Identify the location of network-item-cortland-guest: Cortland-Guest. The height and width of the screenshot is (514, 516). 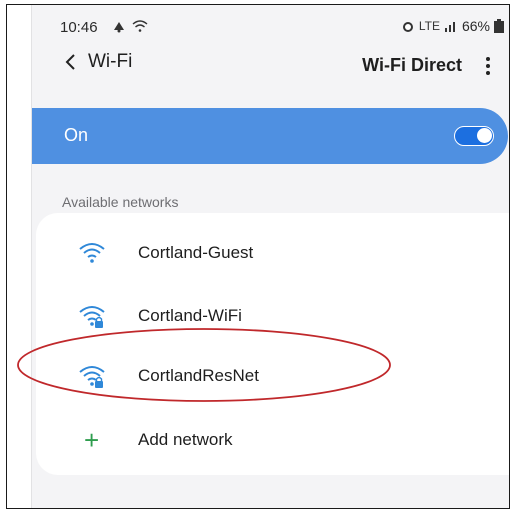
(272, 253).